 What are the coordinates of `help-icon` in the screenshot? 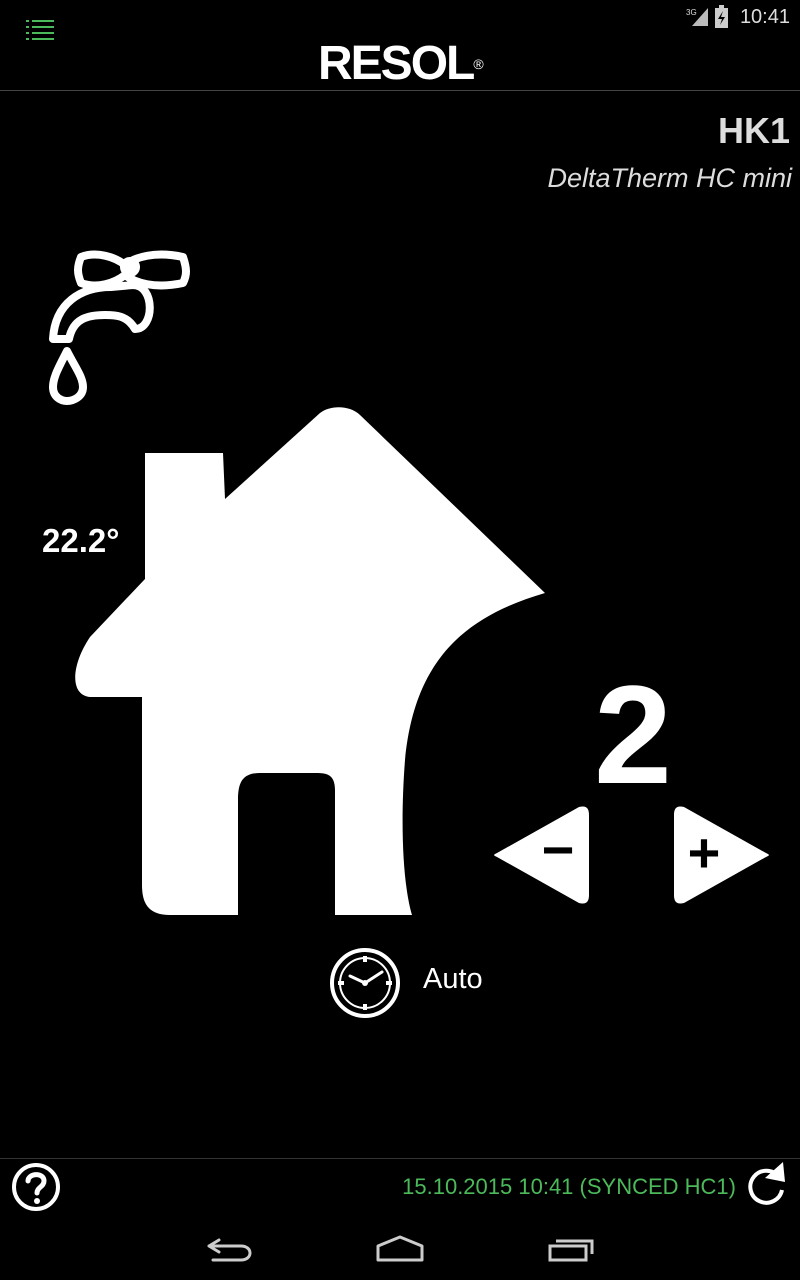 It's located at (36, 1187).